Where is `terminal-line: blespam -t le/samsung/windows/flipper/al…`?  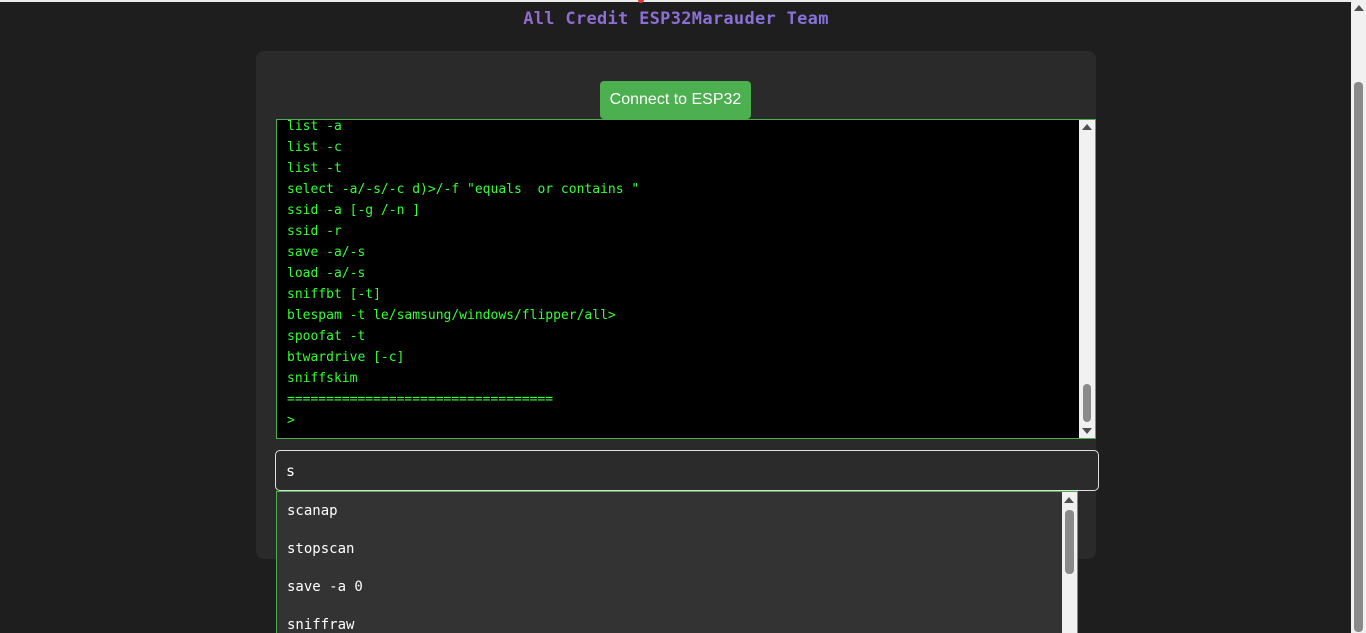
terminal-line: blespam -t le/samsung/windows/flipper/al… is located at coordinates (451, 315).